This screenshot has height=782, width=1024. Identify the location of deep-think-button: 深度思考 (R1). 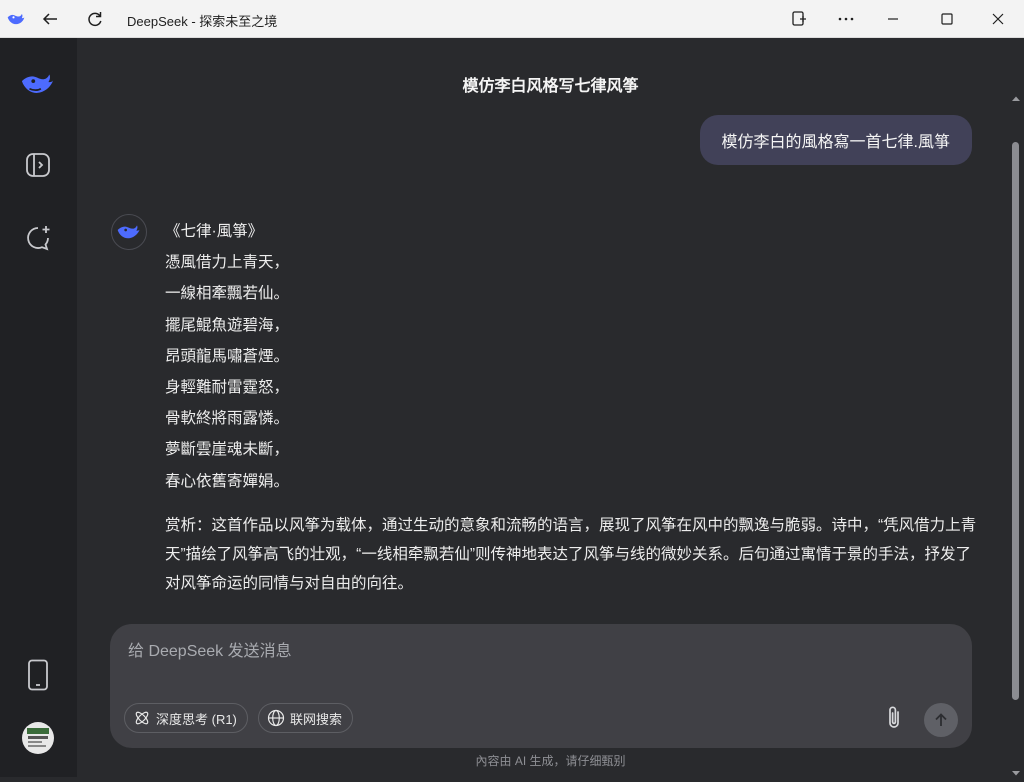
(186, 718).